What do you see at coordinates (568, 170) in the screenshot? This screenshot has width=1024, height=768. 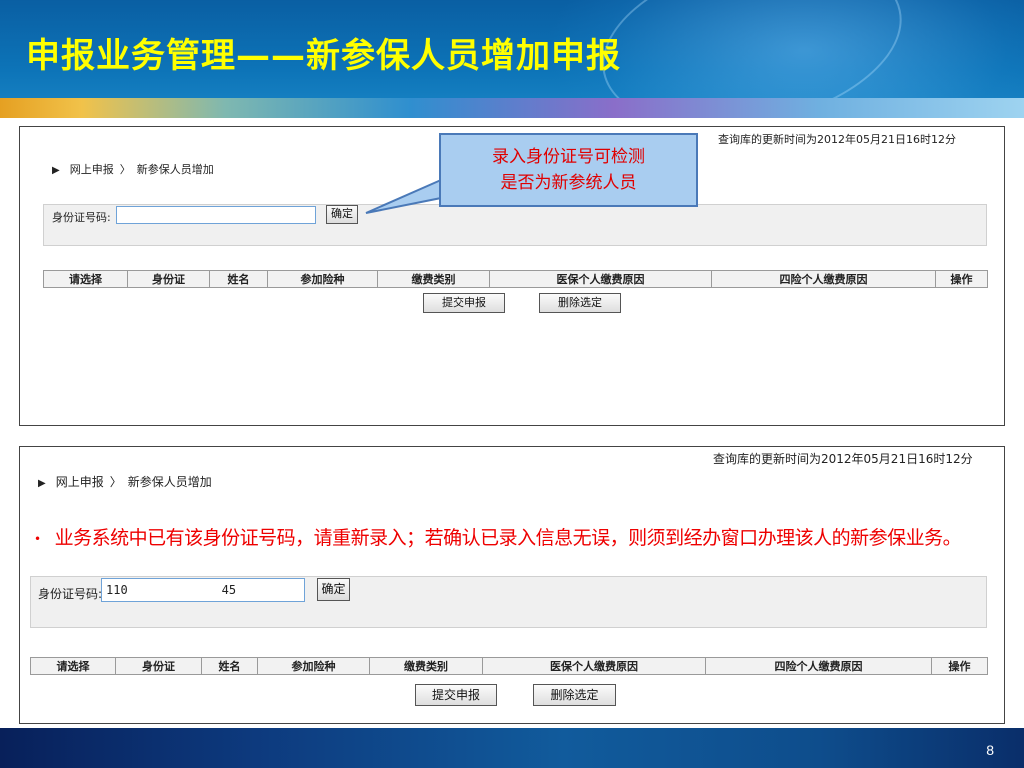 I see `callout-box: 录入身份证号可检测 是否为新参统人员` at bounding box center [568, 170].